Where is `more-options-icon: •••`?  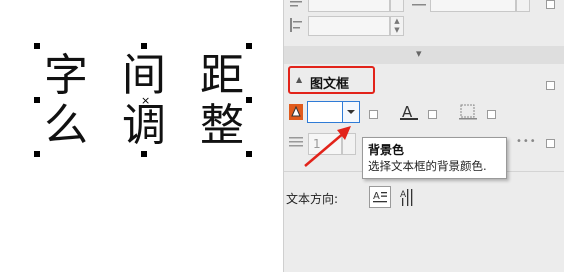
more-options-icon: ••• is located at coordinates (526, 141).